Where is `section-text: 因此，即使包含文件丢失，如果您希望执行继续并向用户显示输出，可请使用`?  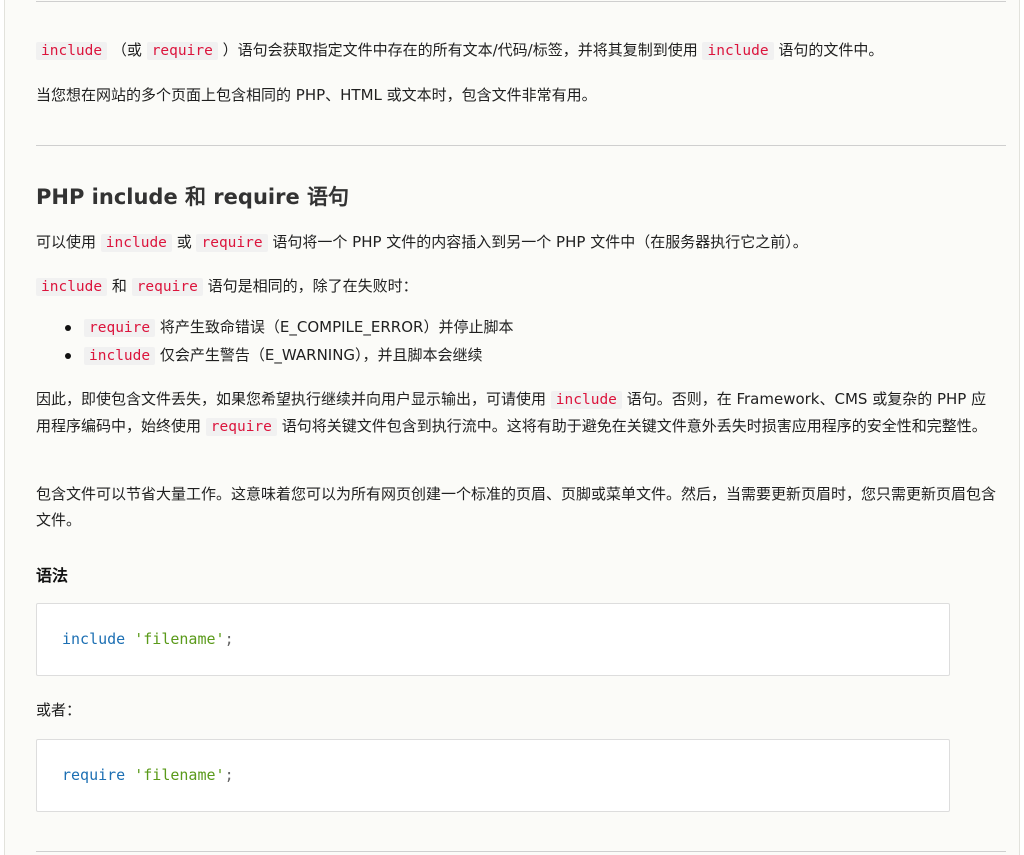
section-text: 因此，即使包含文件丢失，如果您希望执行继续并向用户显示输出，可请使用 is located at coordinates (291, 399).